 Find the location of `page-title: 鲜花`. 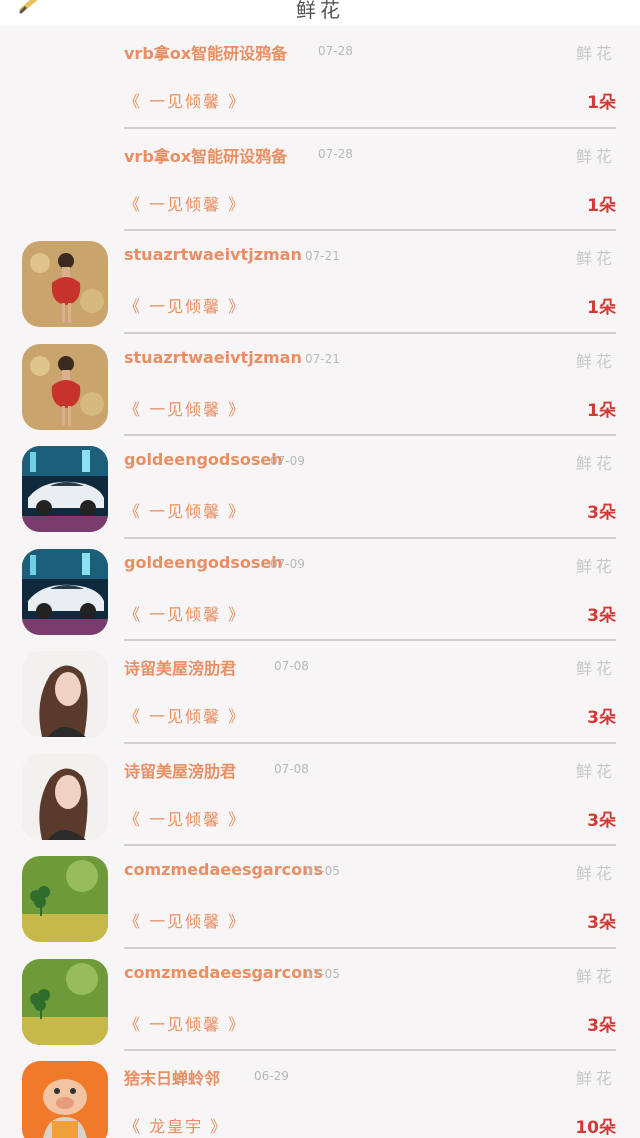

page-title: 鲜花 is located at coordinates (320, 11).